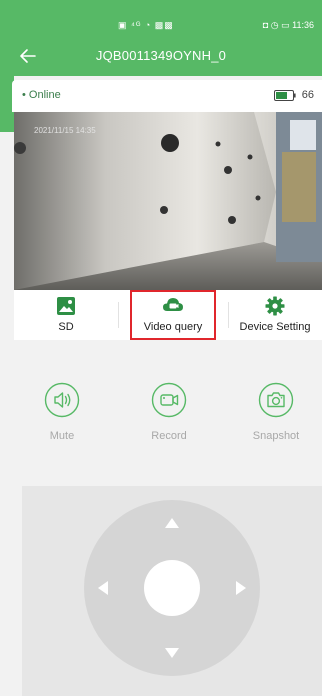  Describe the element at coordinates (173, 315) in the screenshot. I see `highlight-box` at that location.